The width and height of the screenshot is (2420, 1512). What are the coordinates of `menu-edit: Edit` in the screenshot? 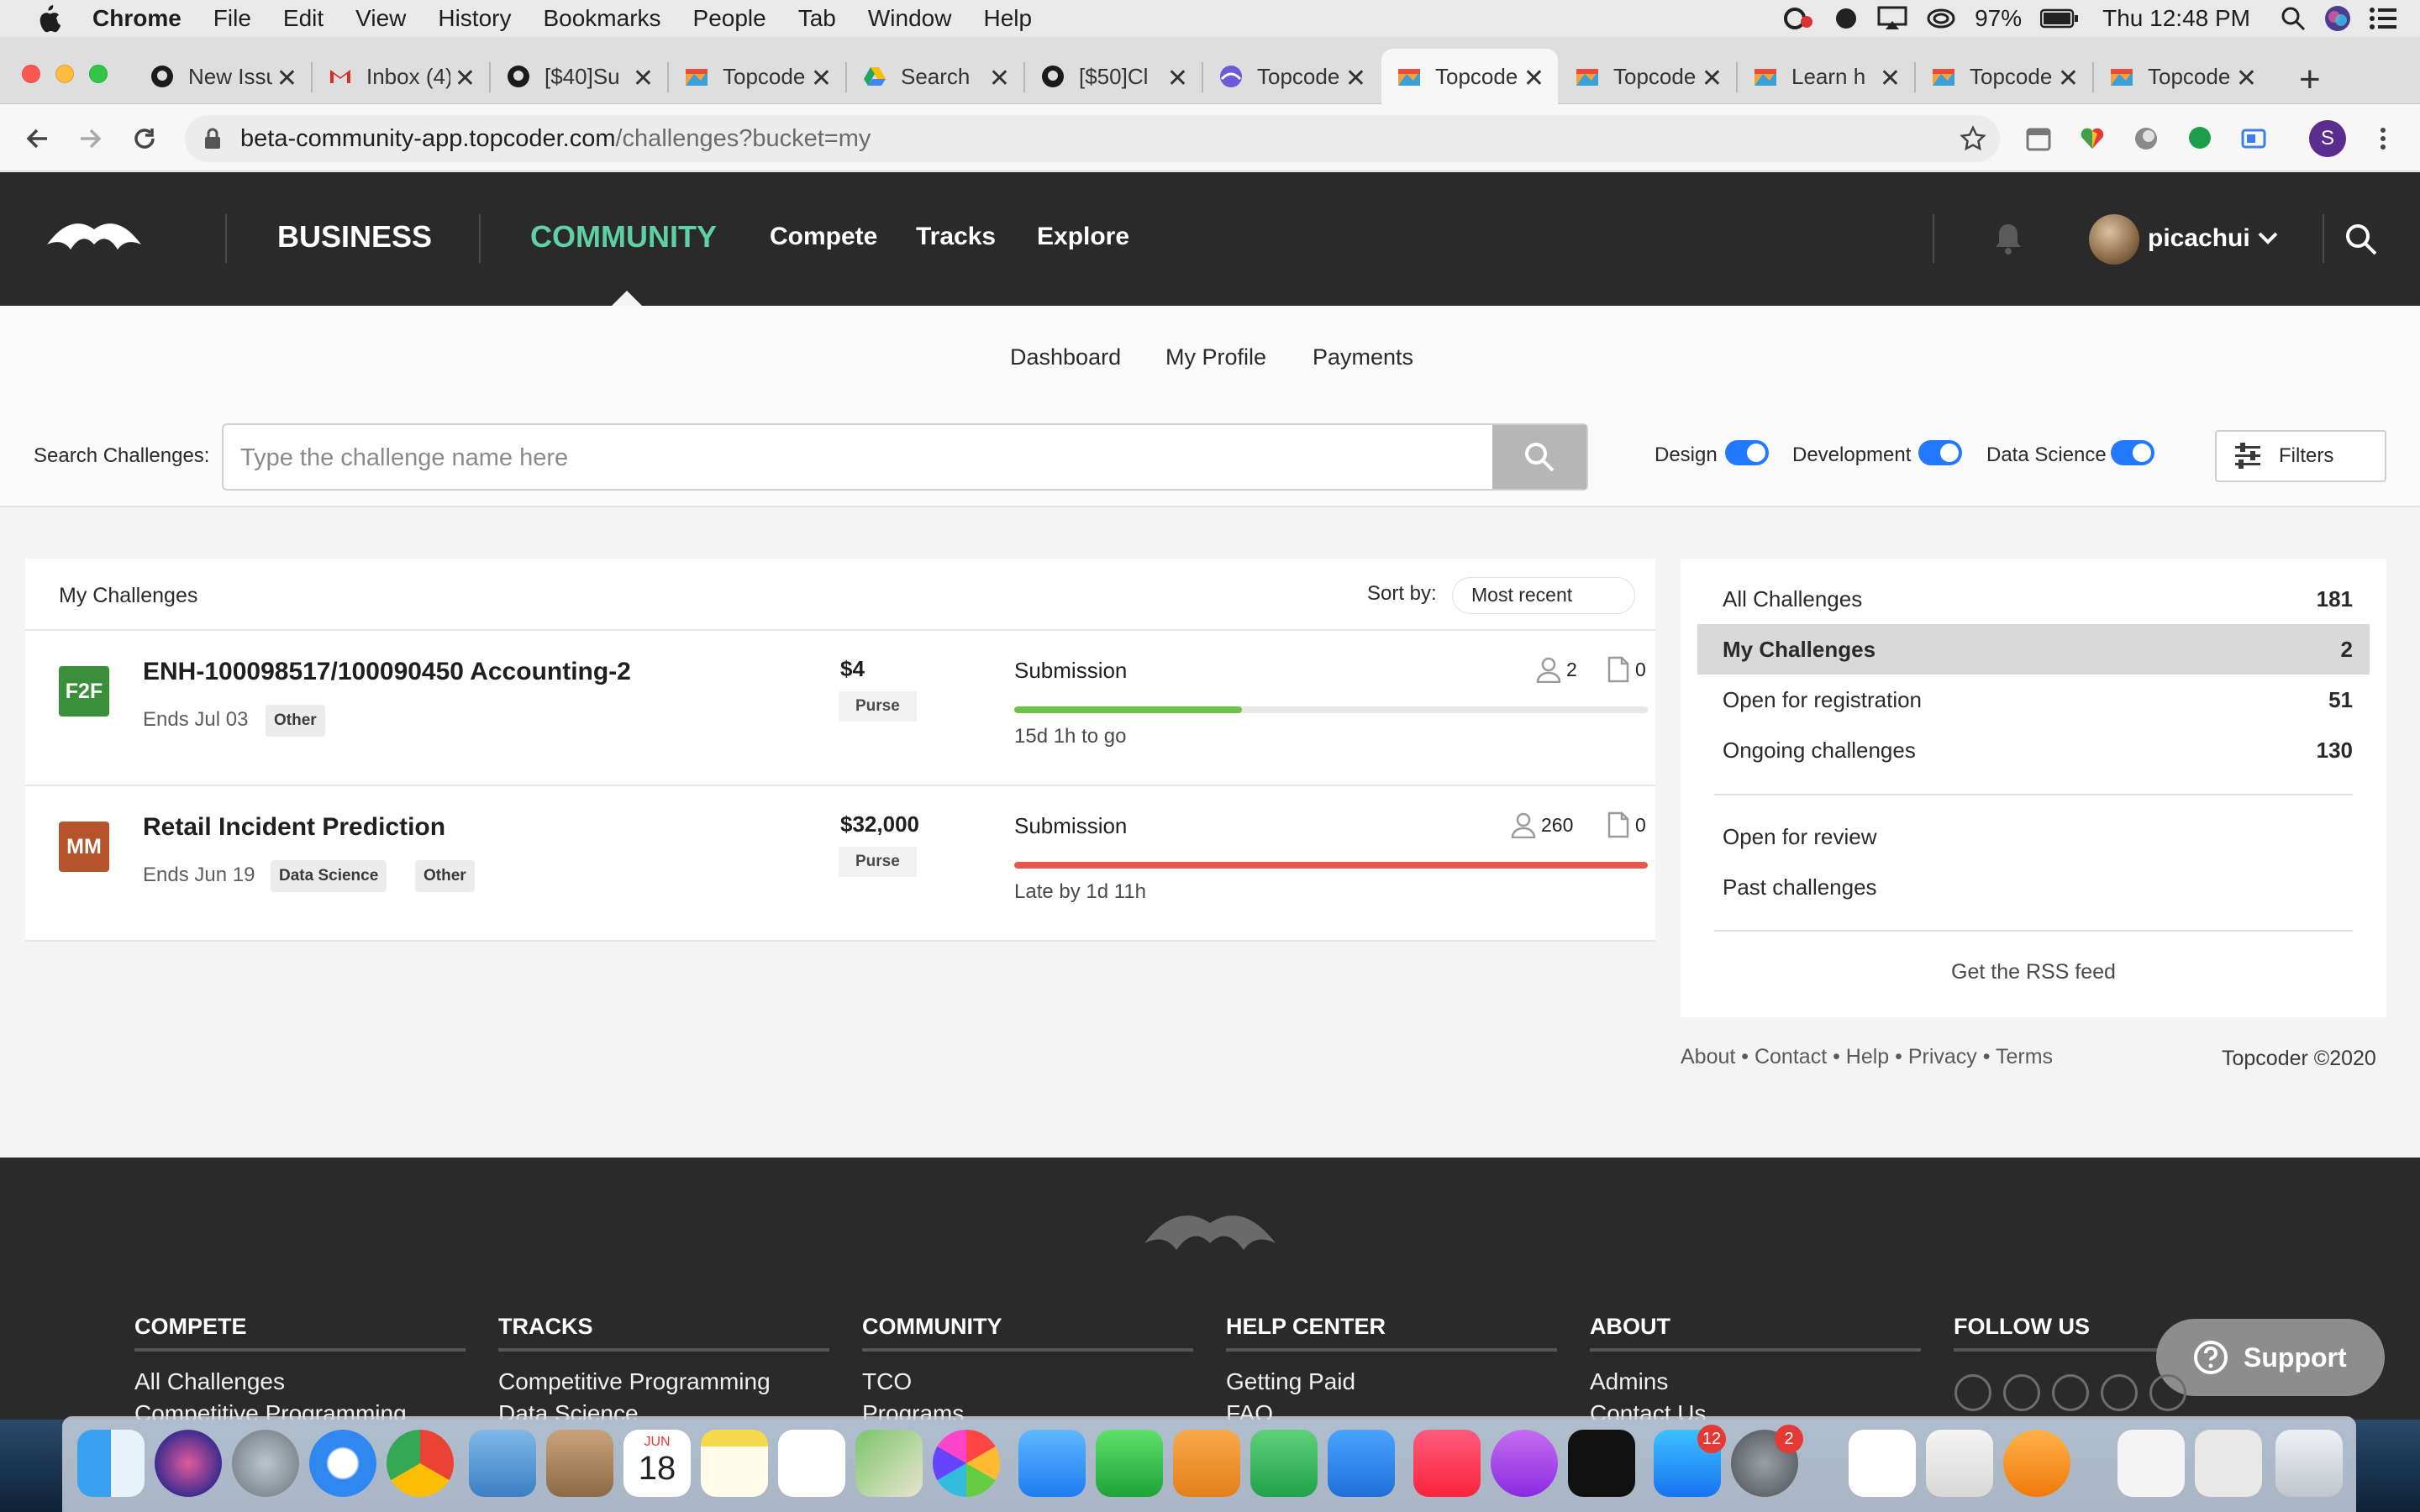 It's located at (303, 18).